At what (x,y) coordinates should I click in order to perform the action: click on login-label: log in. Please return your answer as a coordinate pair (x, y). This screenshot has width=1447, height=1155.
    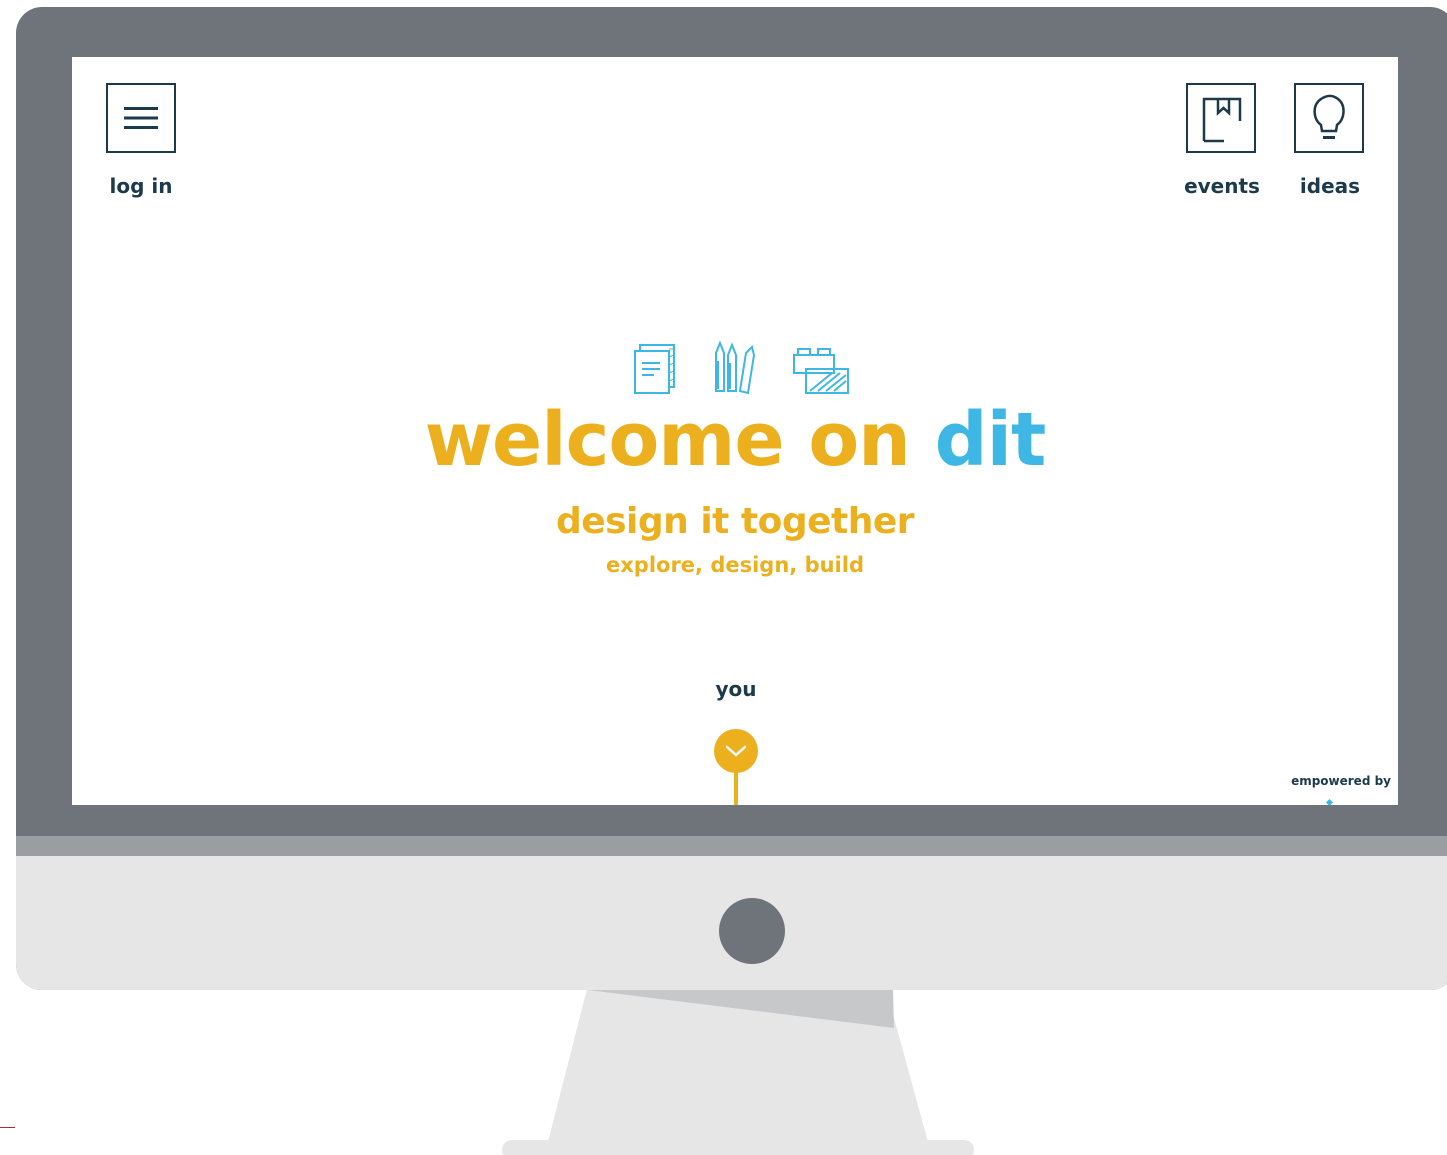
    Looking at the image, I should click on (141, 186).